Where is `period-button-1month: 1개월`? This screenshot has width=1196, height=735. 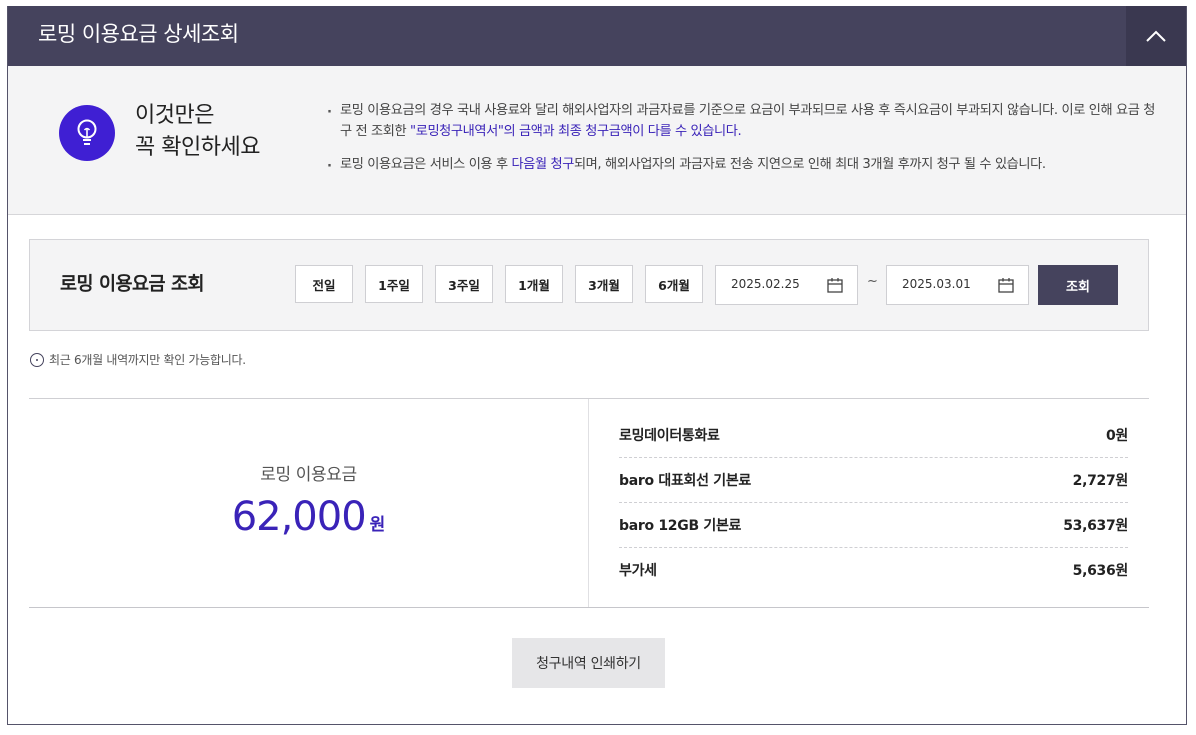 period-button-1month: 1개월 is located at coordinates (534, 284).